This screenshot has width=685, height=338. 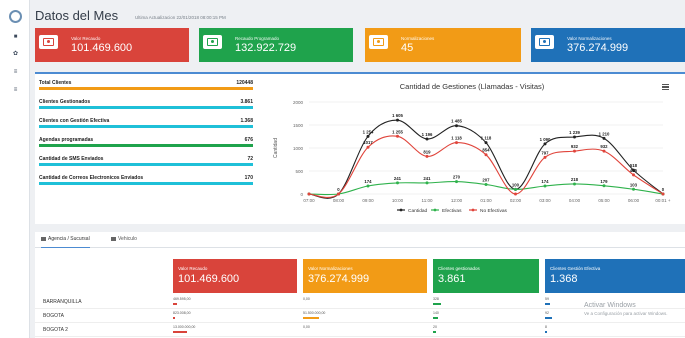 What do you see at coordinates (298, 148) in the screenshot?
I see `y-tick-label: 1000` at bounding box center [298, 148].